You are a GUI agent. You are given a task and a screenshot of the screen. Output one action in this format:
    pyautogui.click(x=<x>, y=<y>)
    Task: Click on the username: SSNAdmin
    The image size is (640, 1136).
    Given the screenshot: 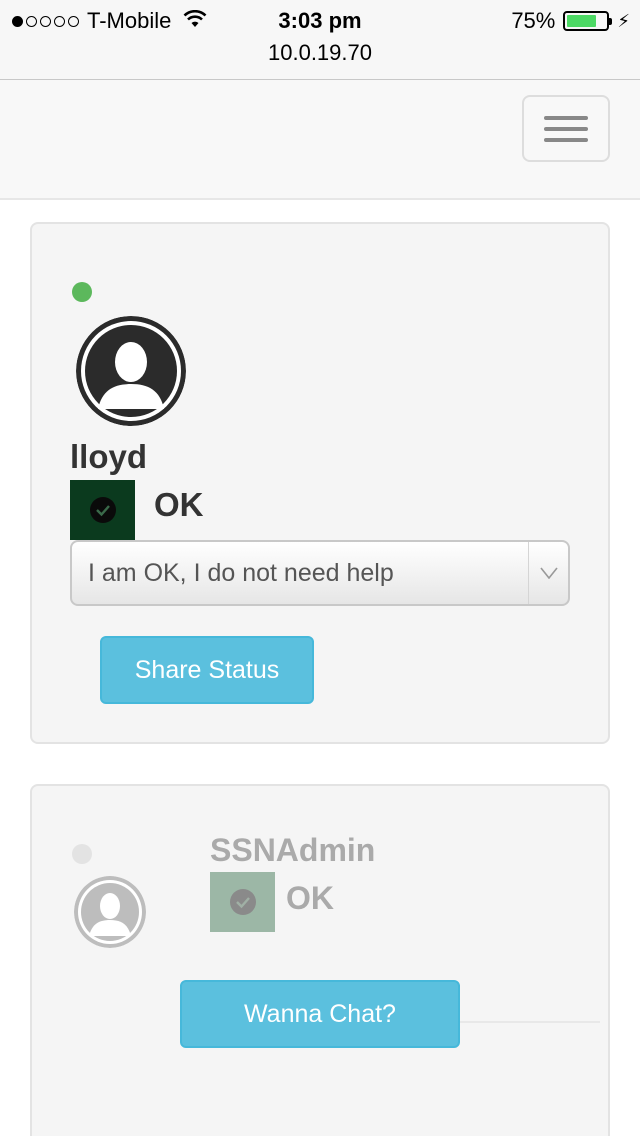 What is the action you would take?
    pyautogui.click(x=293, y=850)
    